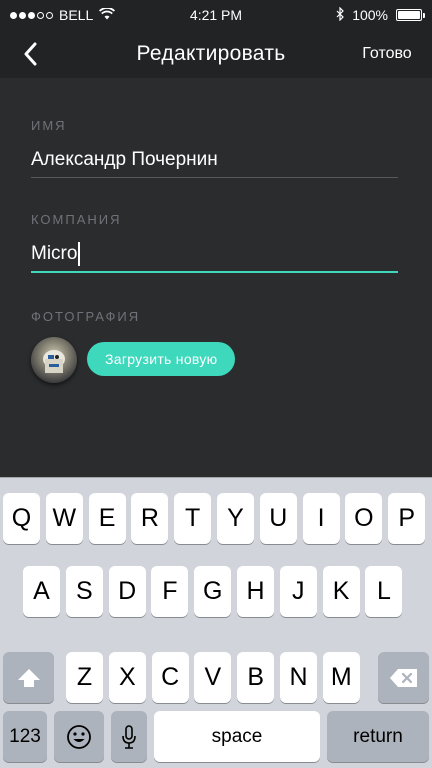 The image size is (432, 768). I want to click on status-right: 100%, so click(348, 15).